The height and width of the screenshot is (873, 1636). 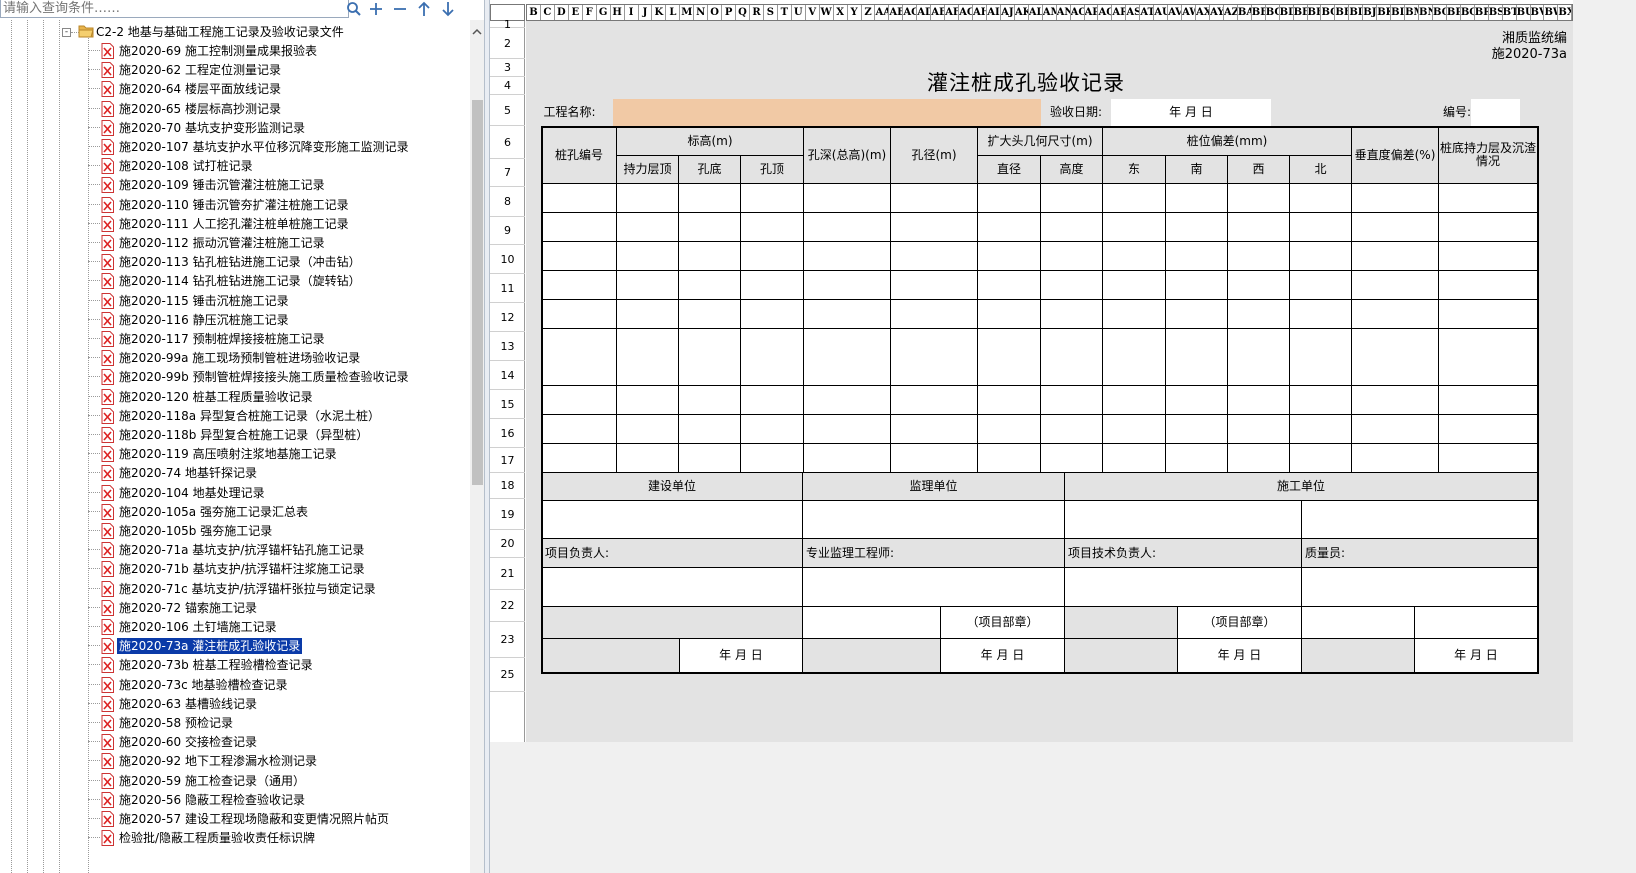 What do you see at coordinates (1119, 12) in the screenshot?
I see `column-header: AR` at bounding box center [1119, 12].